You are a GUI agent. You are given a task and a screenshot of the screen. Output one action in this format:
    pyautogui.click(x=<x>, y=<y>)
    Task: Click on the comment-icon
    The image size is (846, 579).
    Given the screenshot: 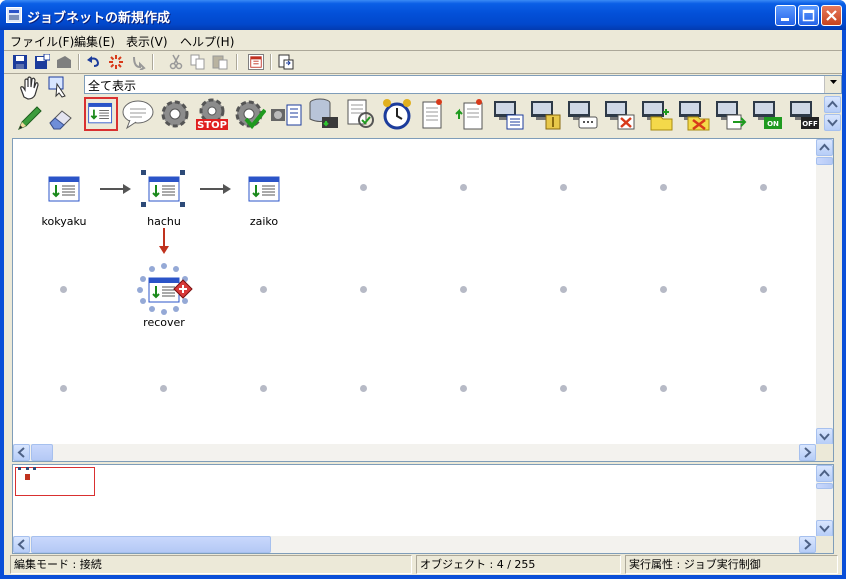 What is the action you would take?
    pyautogui.click(x=138, y=114)
    